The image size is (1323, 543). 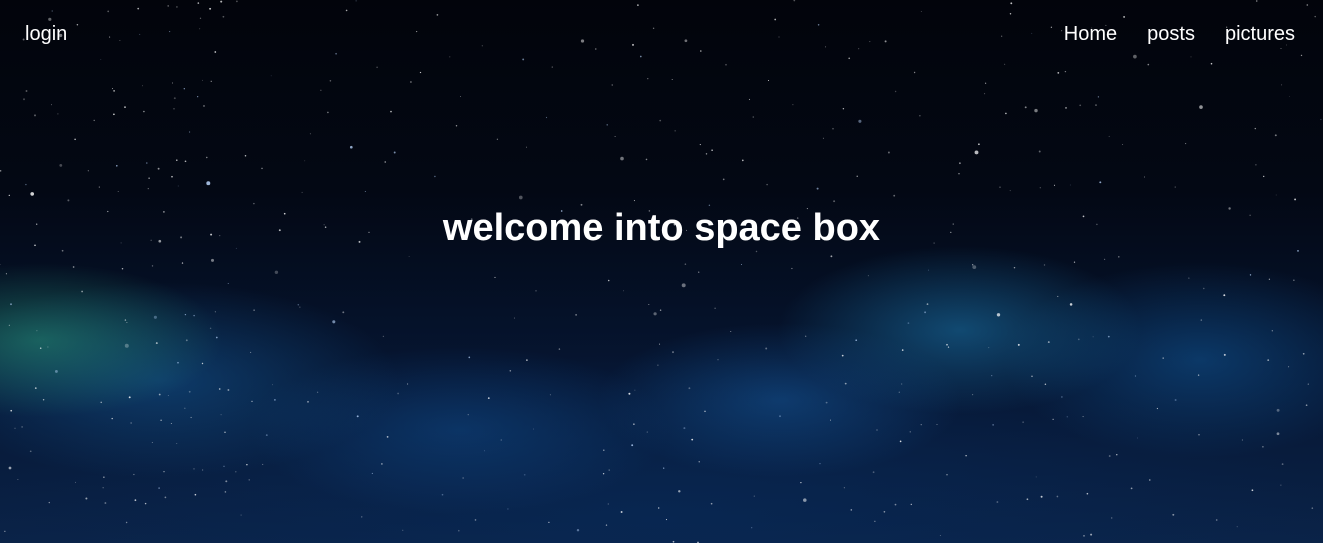 I want to click on main-nav: Home posts pictures, so click(x=1179, y=34).